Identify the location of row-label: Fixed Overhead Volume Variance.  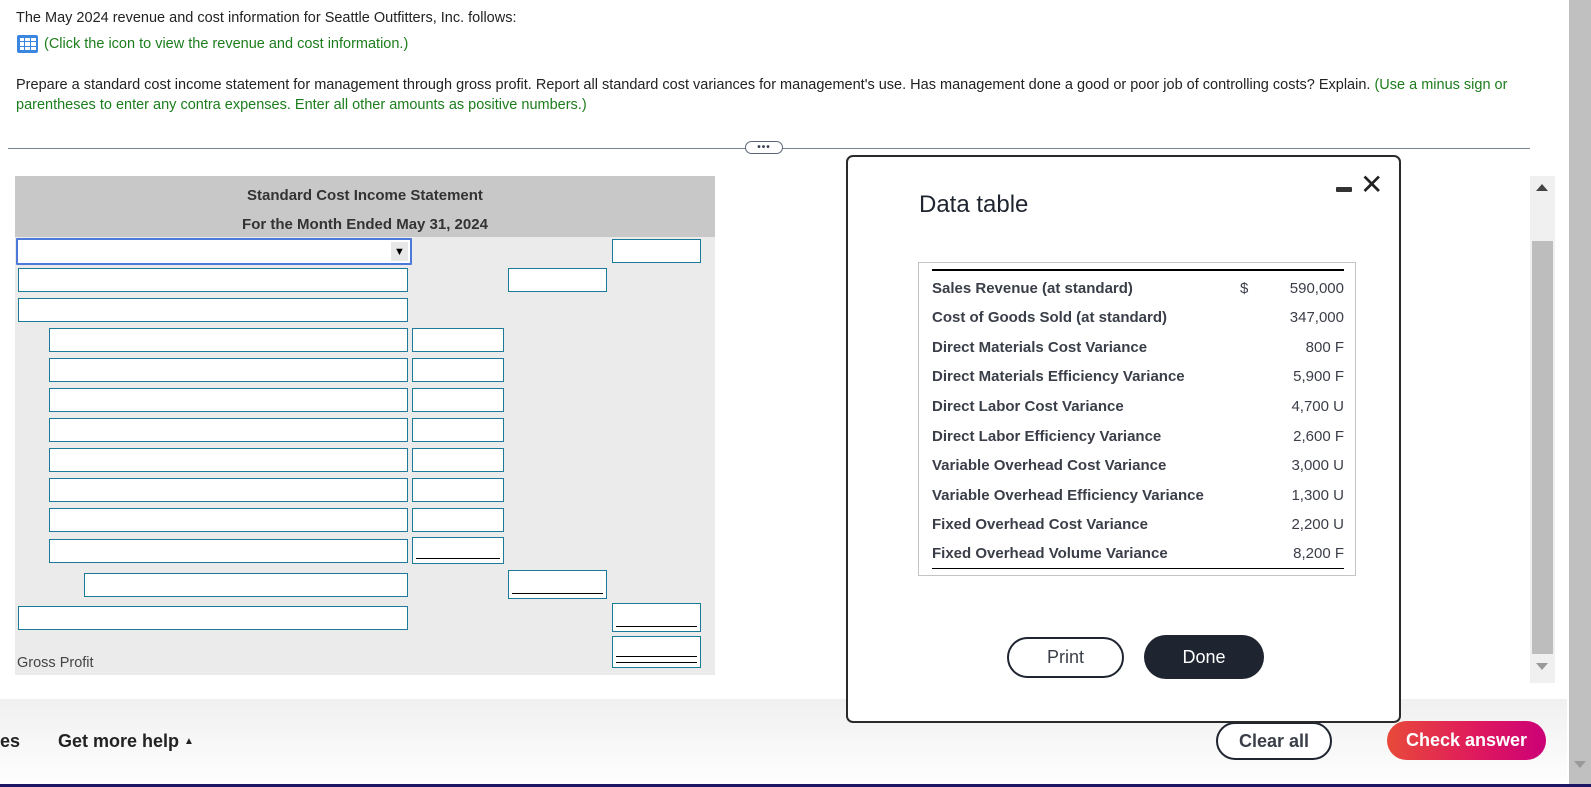
(1050, 554).